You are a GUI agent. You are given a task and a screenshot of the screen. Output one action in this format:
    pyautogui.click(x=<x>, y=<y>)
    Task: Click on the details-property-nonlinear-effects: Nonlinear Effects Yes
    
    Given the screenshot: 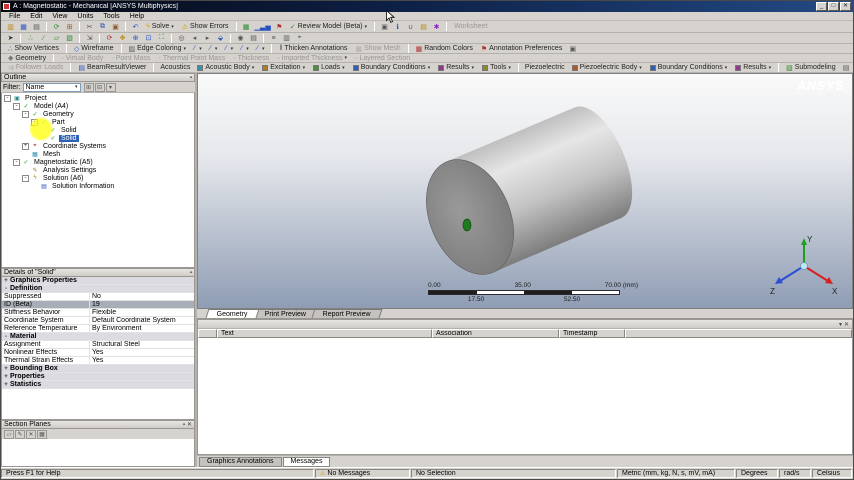 What is the action you would take?
    pyautogui.click(x=98, y=353)
    